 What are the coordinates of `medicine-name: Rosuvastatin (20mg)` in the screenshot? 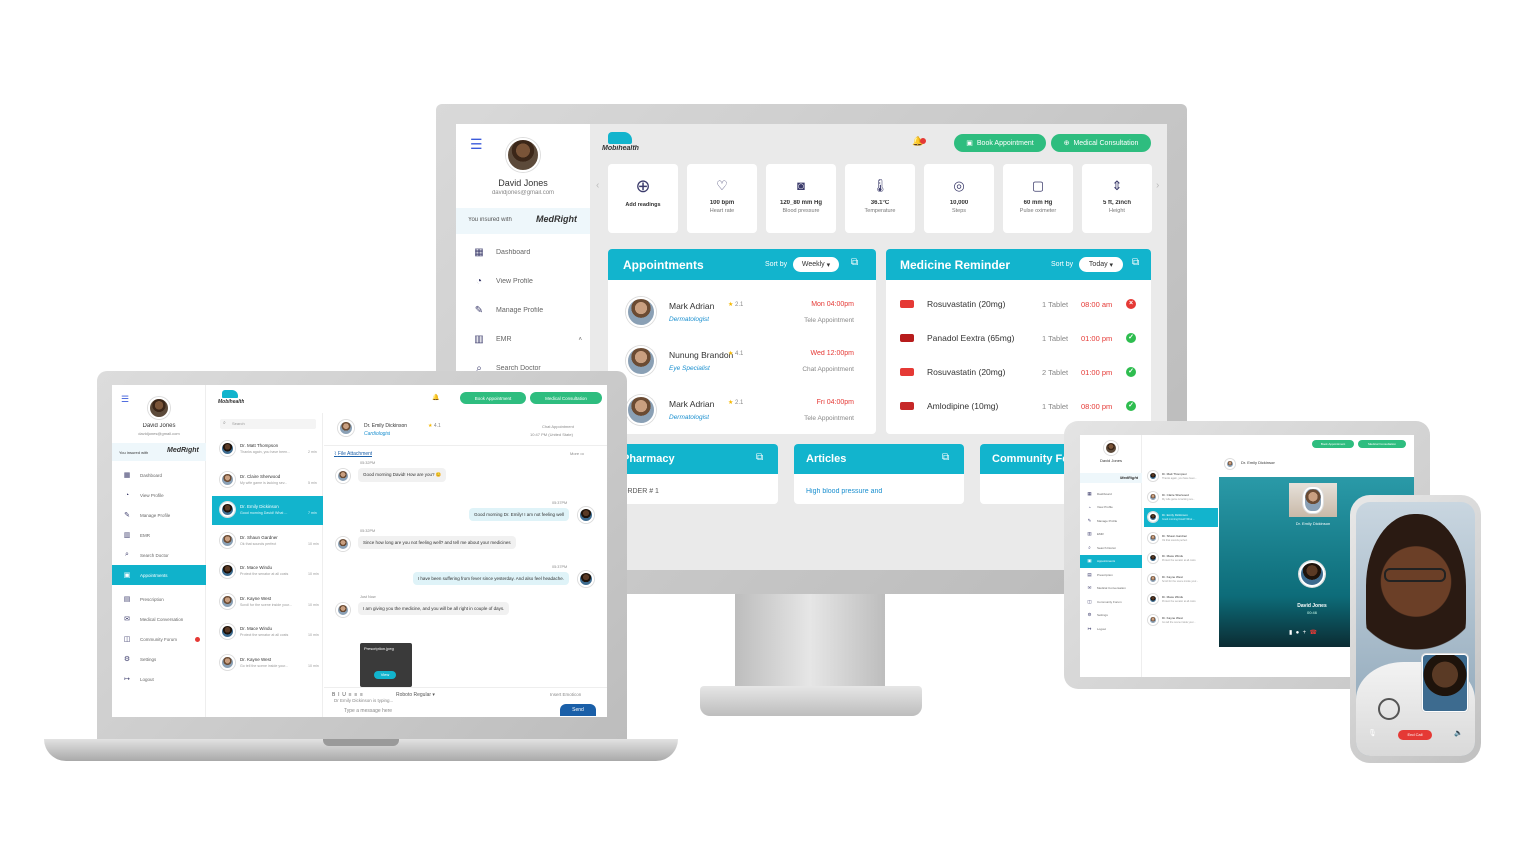 It's located at (966, 372).